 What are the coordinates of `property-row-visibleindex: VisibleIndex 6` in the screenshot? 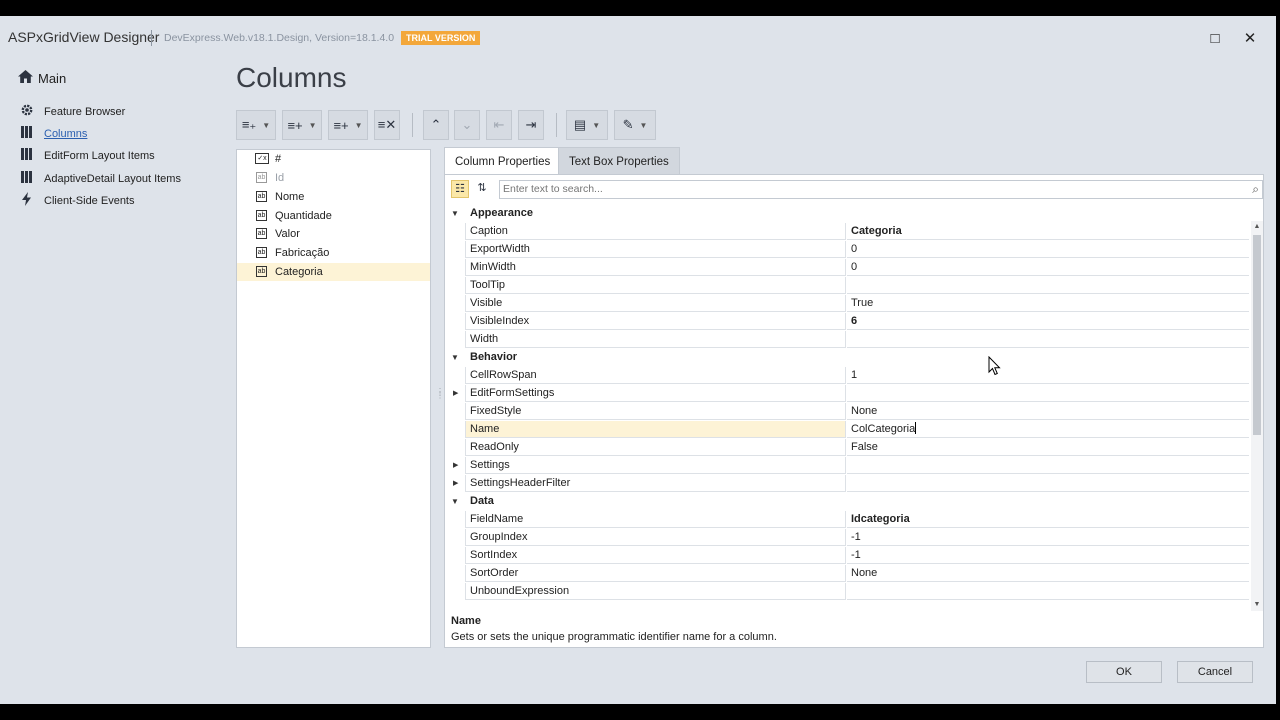 It's located at (847, 322).